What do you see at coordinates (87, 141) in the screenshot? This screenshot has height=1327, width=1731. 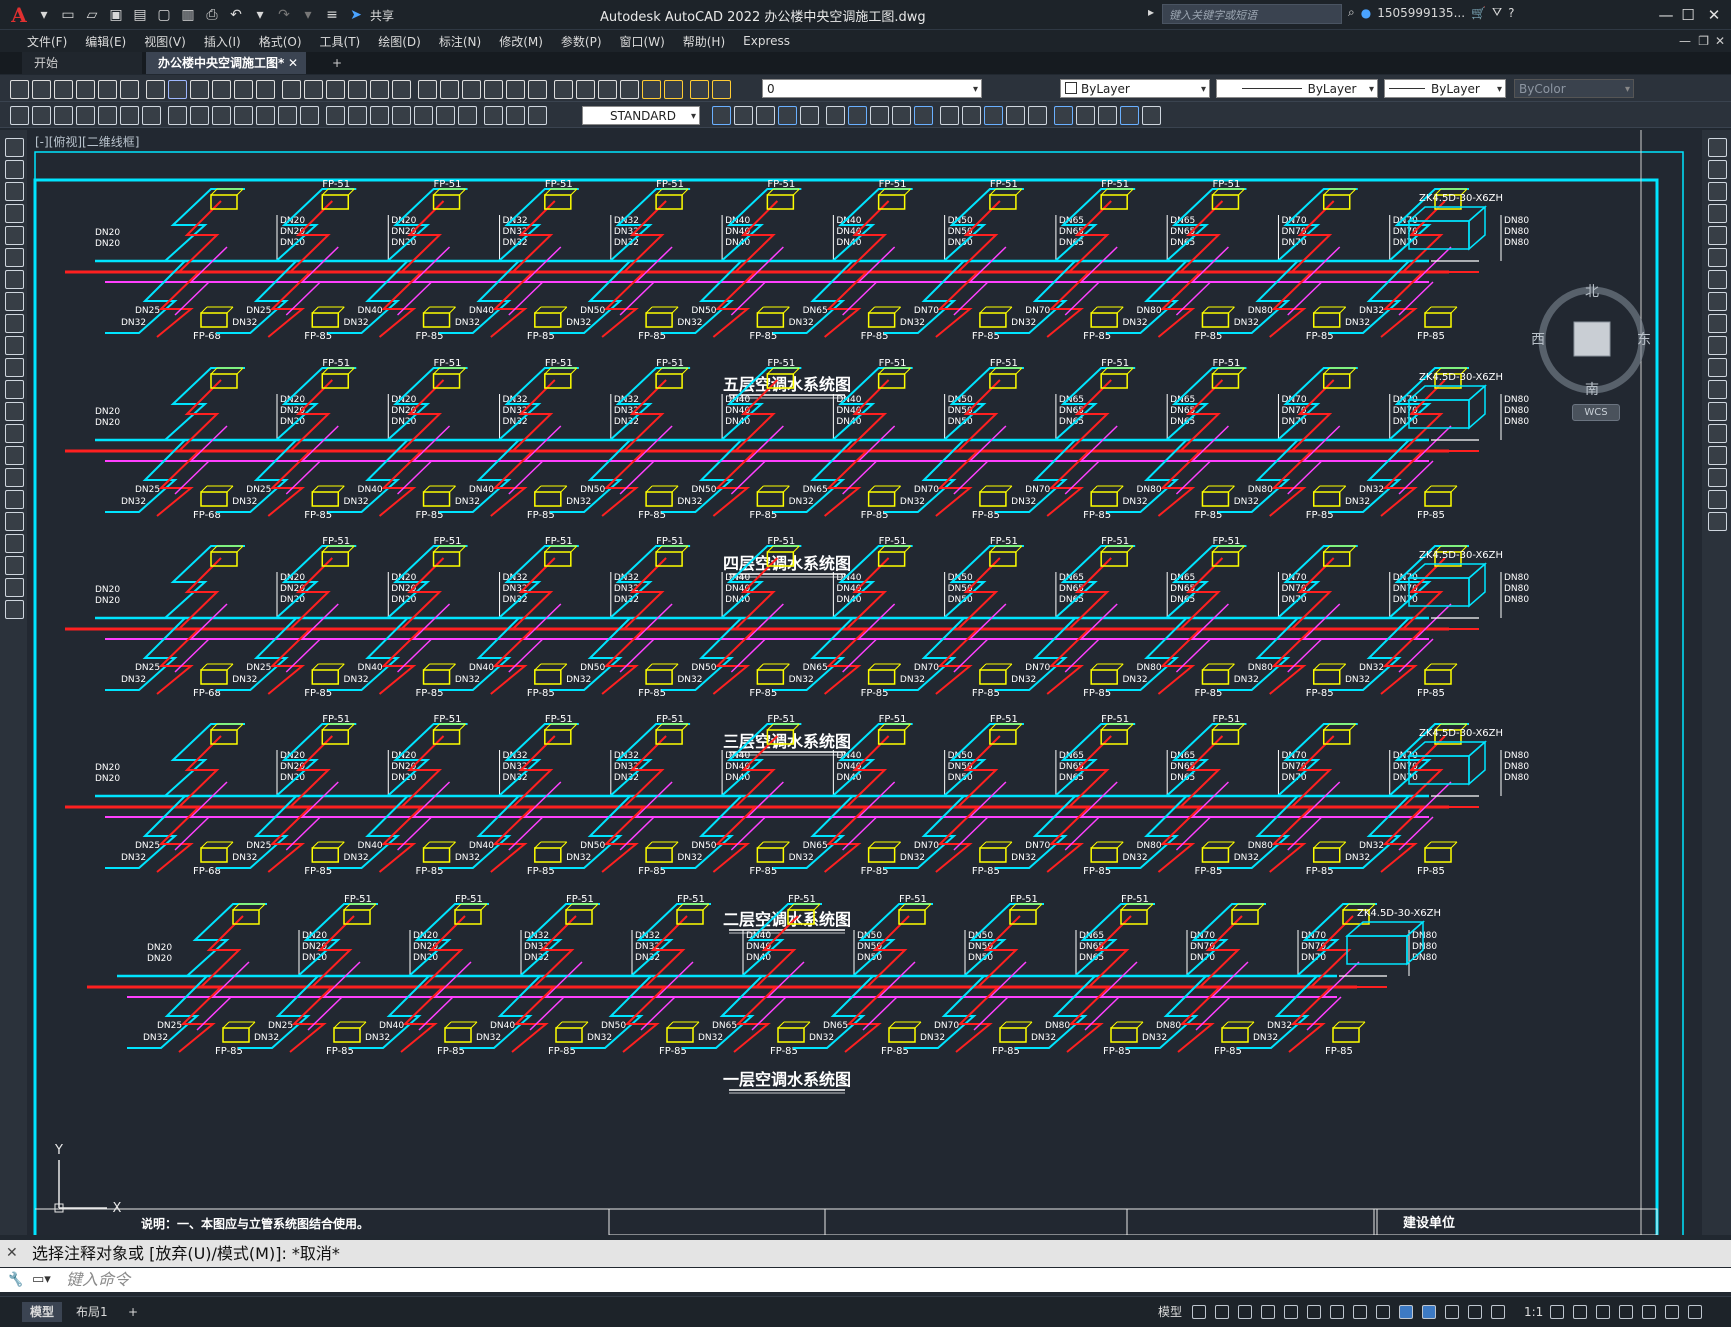 I see `viewport-controls-label: [-][俯视][二维线框]` at bounding box center [87, 141].